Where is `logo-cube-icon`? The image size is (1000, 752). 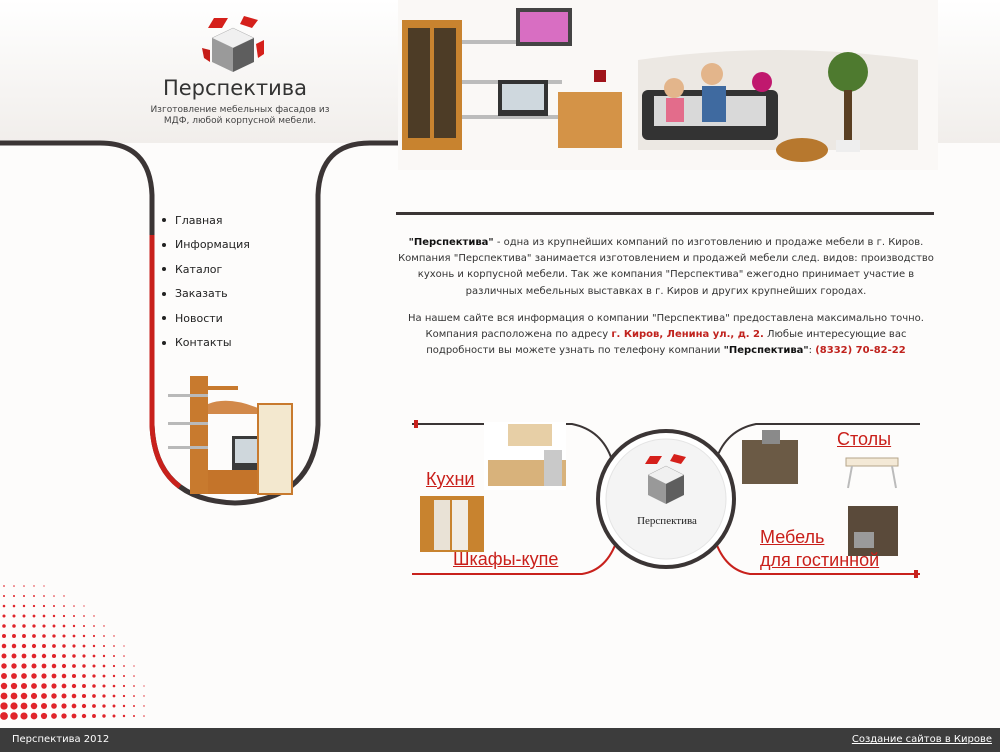
logo-cube-icon is located at coordinates (233, 45).